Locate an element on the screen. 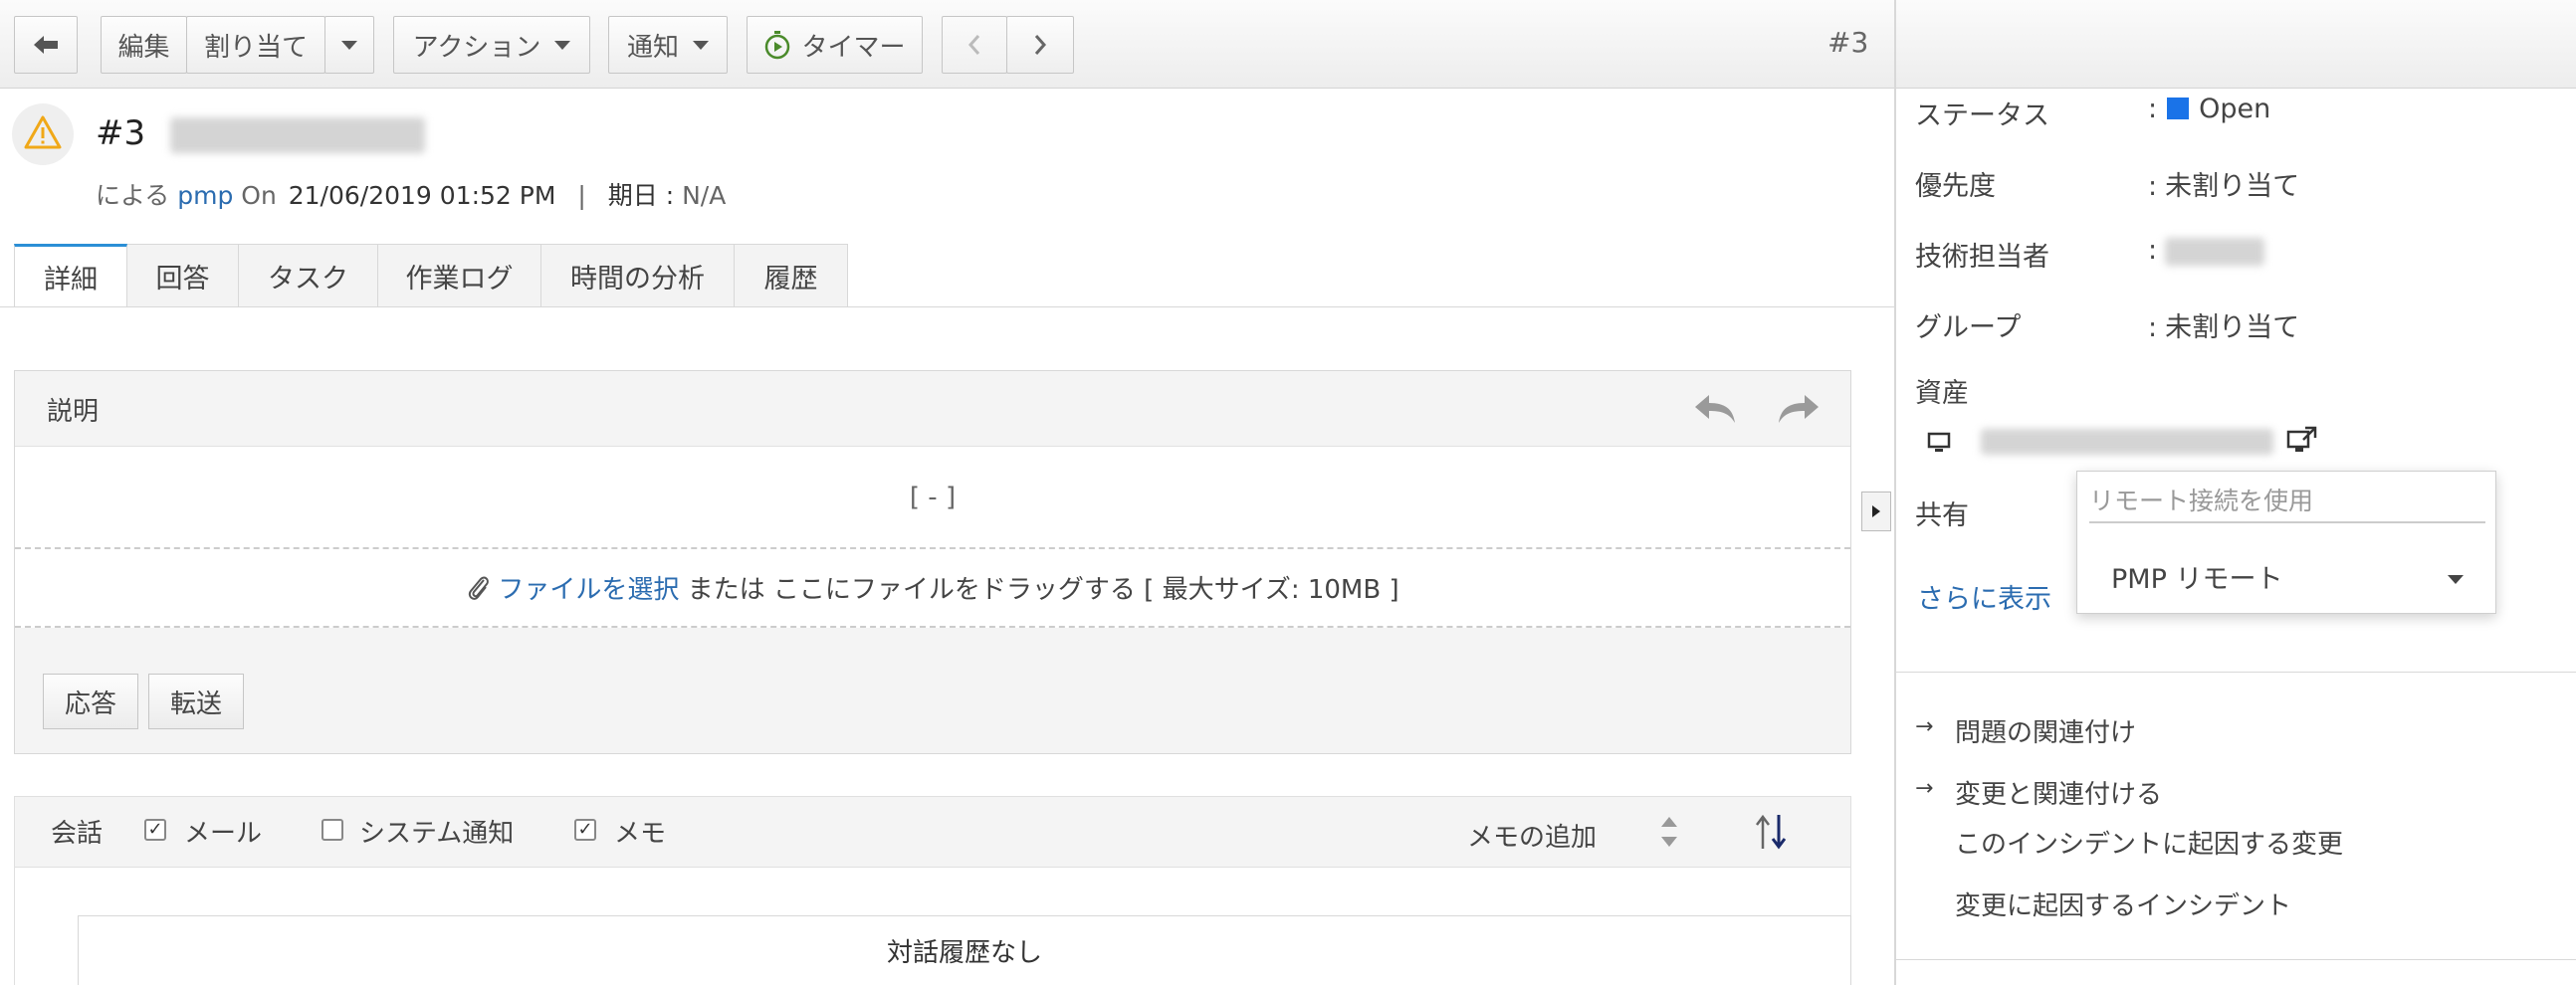 The height and width of the screenshot is (985, 2576). actions-menu-button: アクション is located at coordinates (491, 45).